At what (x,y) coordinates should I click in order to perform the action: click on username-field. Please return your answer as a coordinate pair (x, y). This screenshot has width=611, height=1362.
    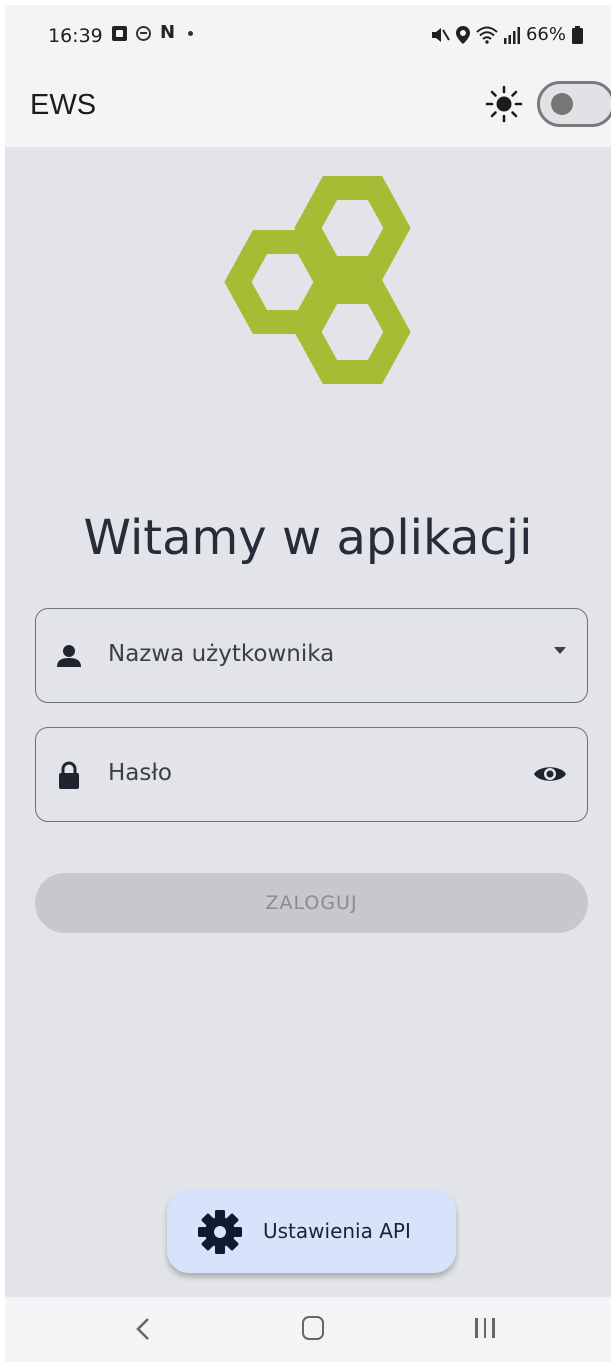
    Looking at the image, I should click on (311, 655).